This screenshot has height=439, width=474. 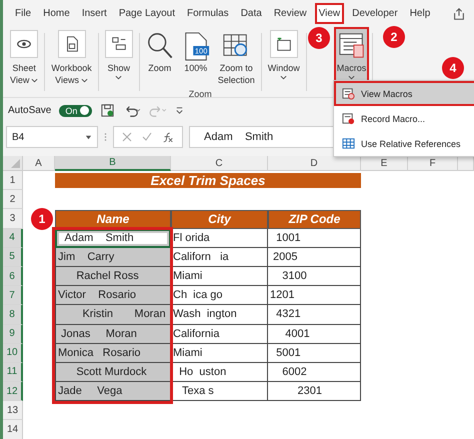 I want to click on table-cell: Jade Vega, so click(x=113, y=392).